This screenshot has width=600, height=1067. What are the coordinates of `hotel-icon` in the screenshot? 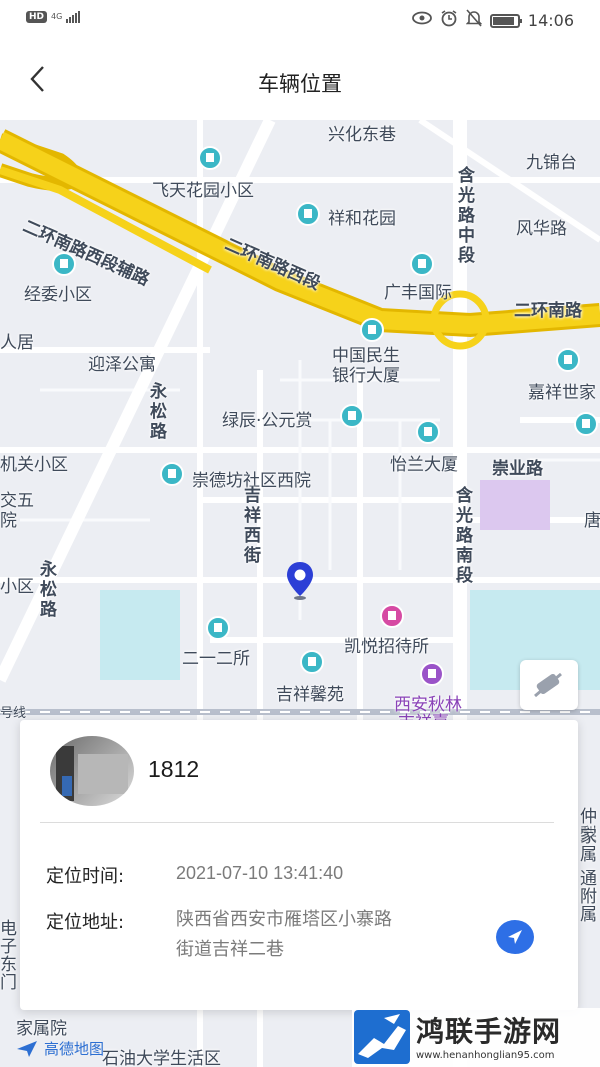 It's located at (392, 616).